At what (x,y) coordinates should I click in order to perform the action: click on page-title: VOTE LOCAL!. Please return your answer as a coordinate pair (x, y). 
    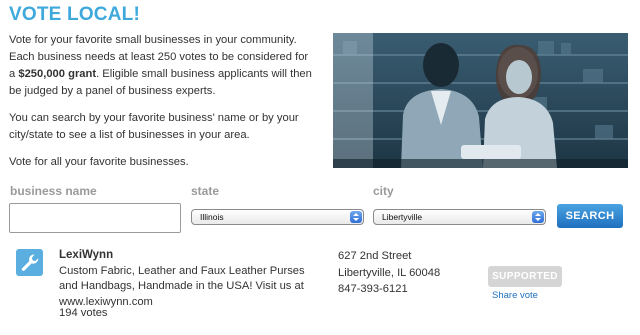
    Looking at the image, I should click on (74, 14).